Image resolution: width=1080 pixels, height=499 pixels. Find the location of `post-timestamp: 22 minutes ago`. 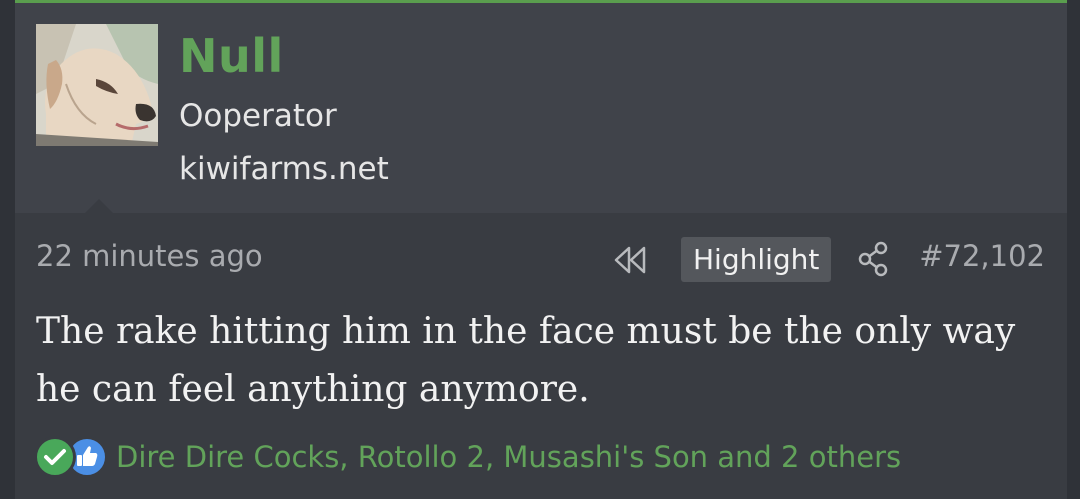

post-timestamp: 22 minutes ago is located at coordinates (149, 256).